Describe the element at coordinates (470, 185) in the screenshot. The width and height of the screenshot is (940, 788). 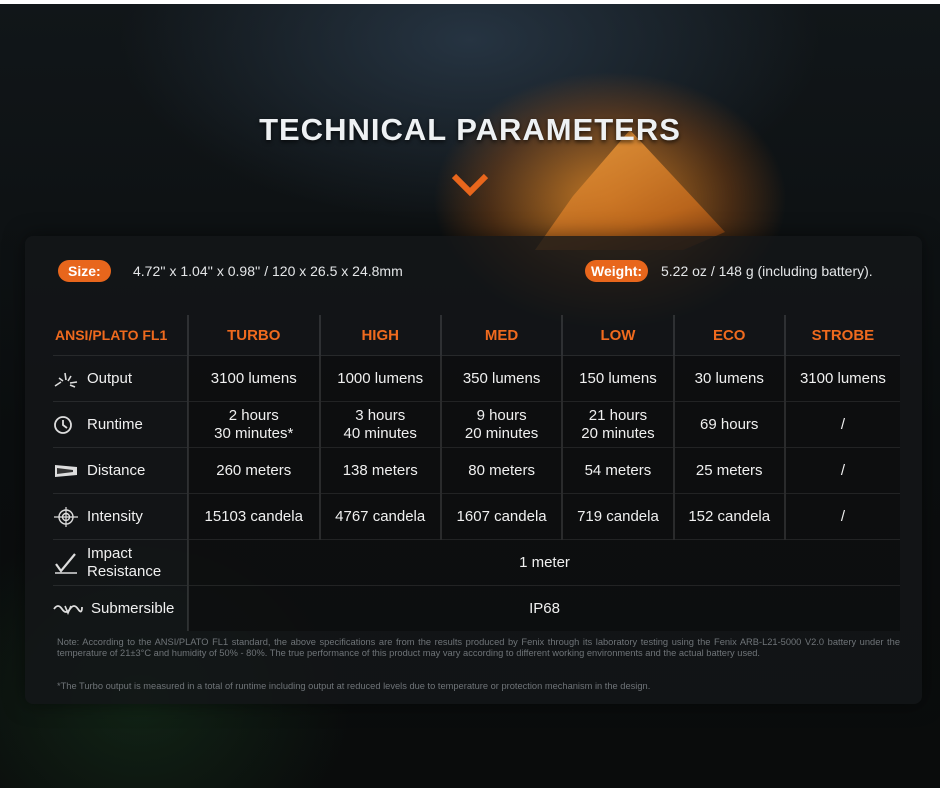
I see `chevron-down-icon` at that location.